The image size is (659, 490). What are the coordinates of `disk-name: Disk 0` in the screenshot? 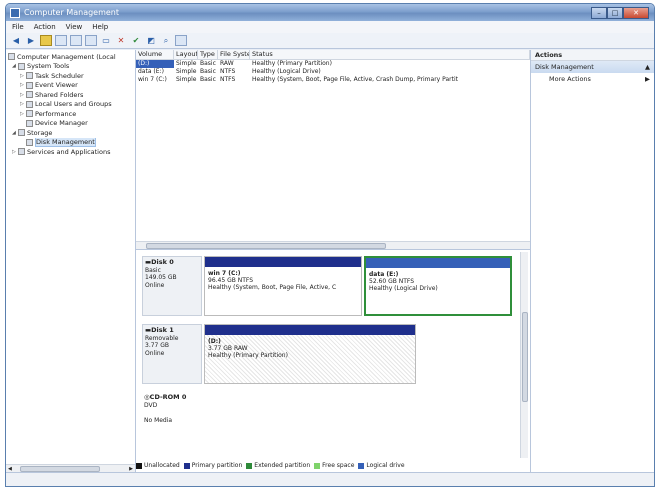 It's located at (162, 262).